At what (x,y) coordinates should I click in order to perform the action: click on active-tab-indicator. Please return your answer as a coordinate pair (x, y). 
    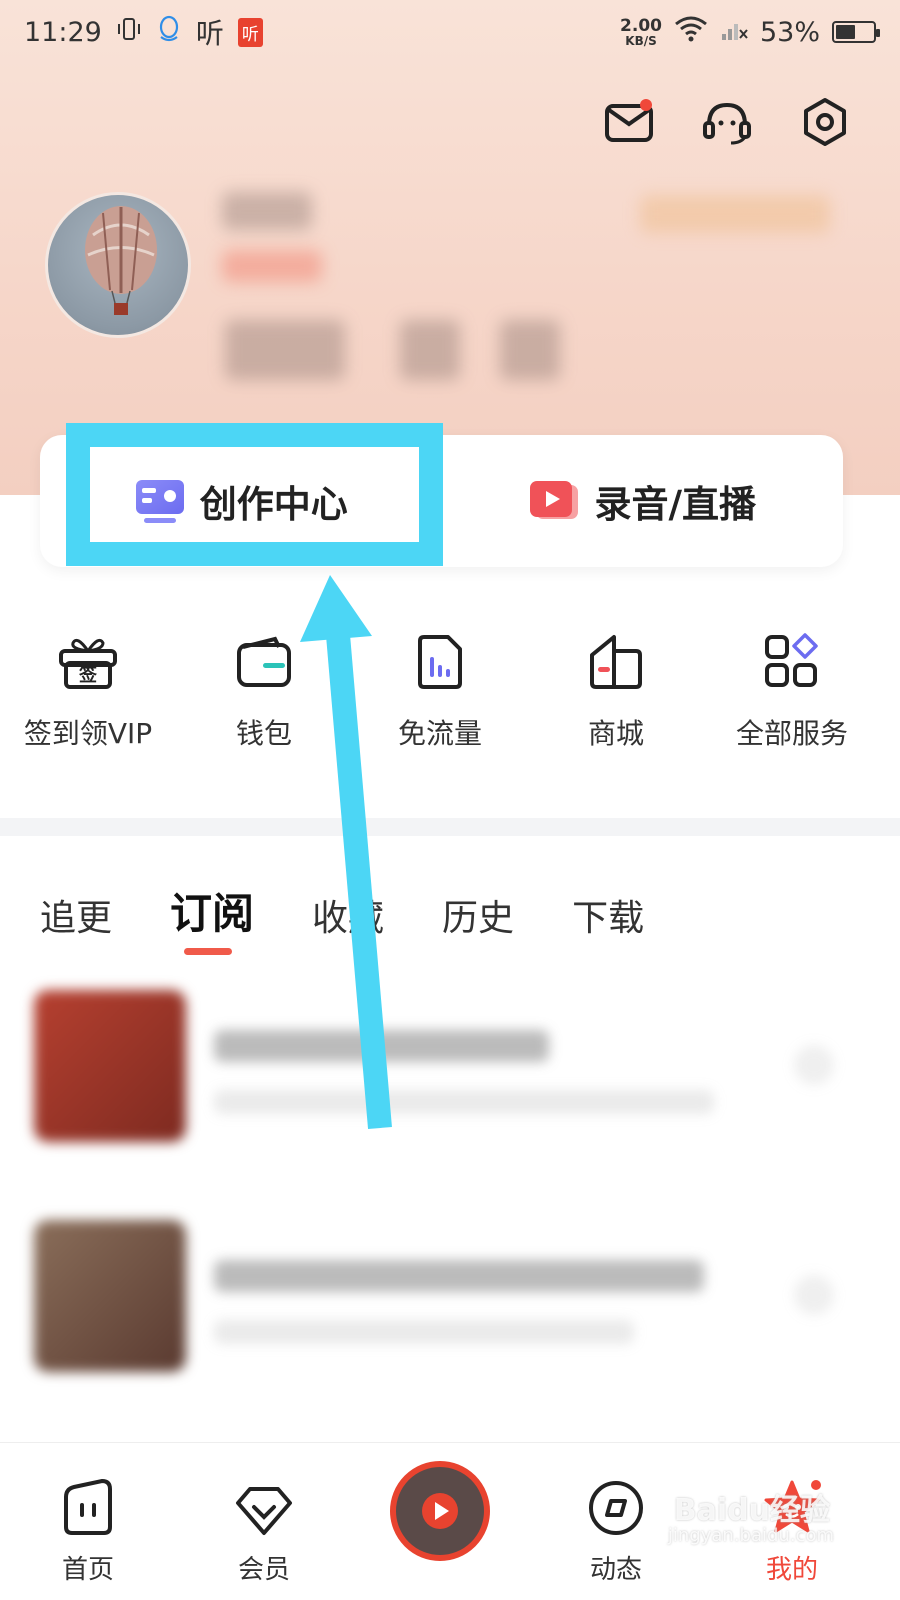
    Looking at the image, I should click on (208, 951).